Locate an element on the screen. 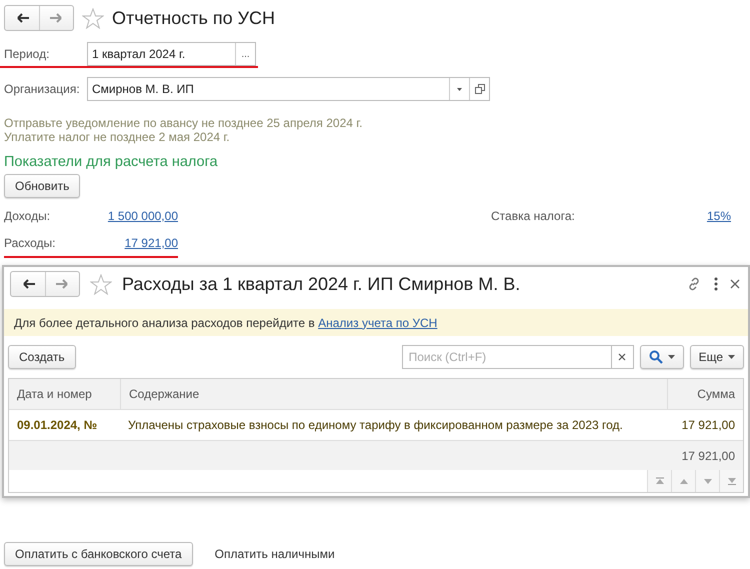  indicator-label: Расходы: is located at coordinates (52, 244).